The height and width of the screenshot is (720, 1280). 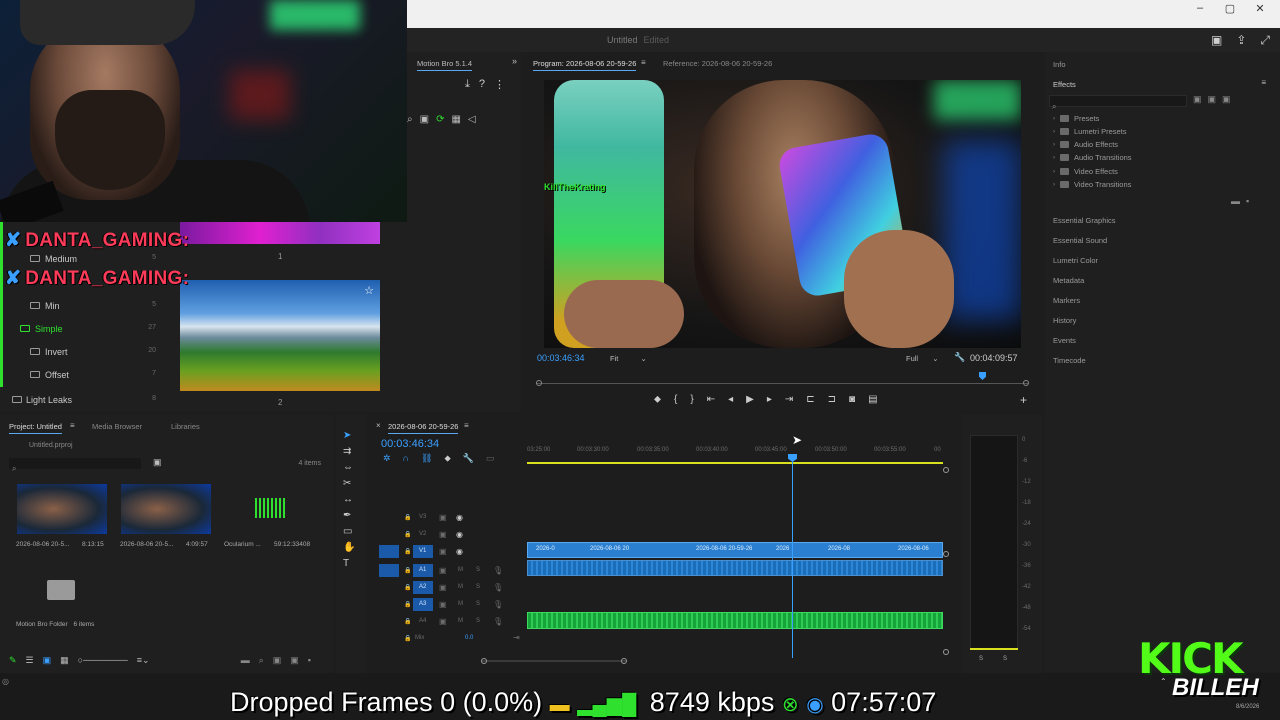 What do you see at coordinates (711, 399) in the screenshot?
I see `go-to-in-icon: ⇤` at bounding box center [711, 399].